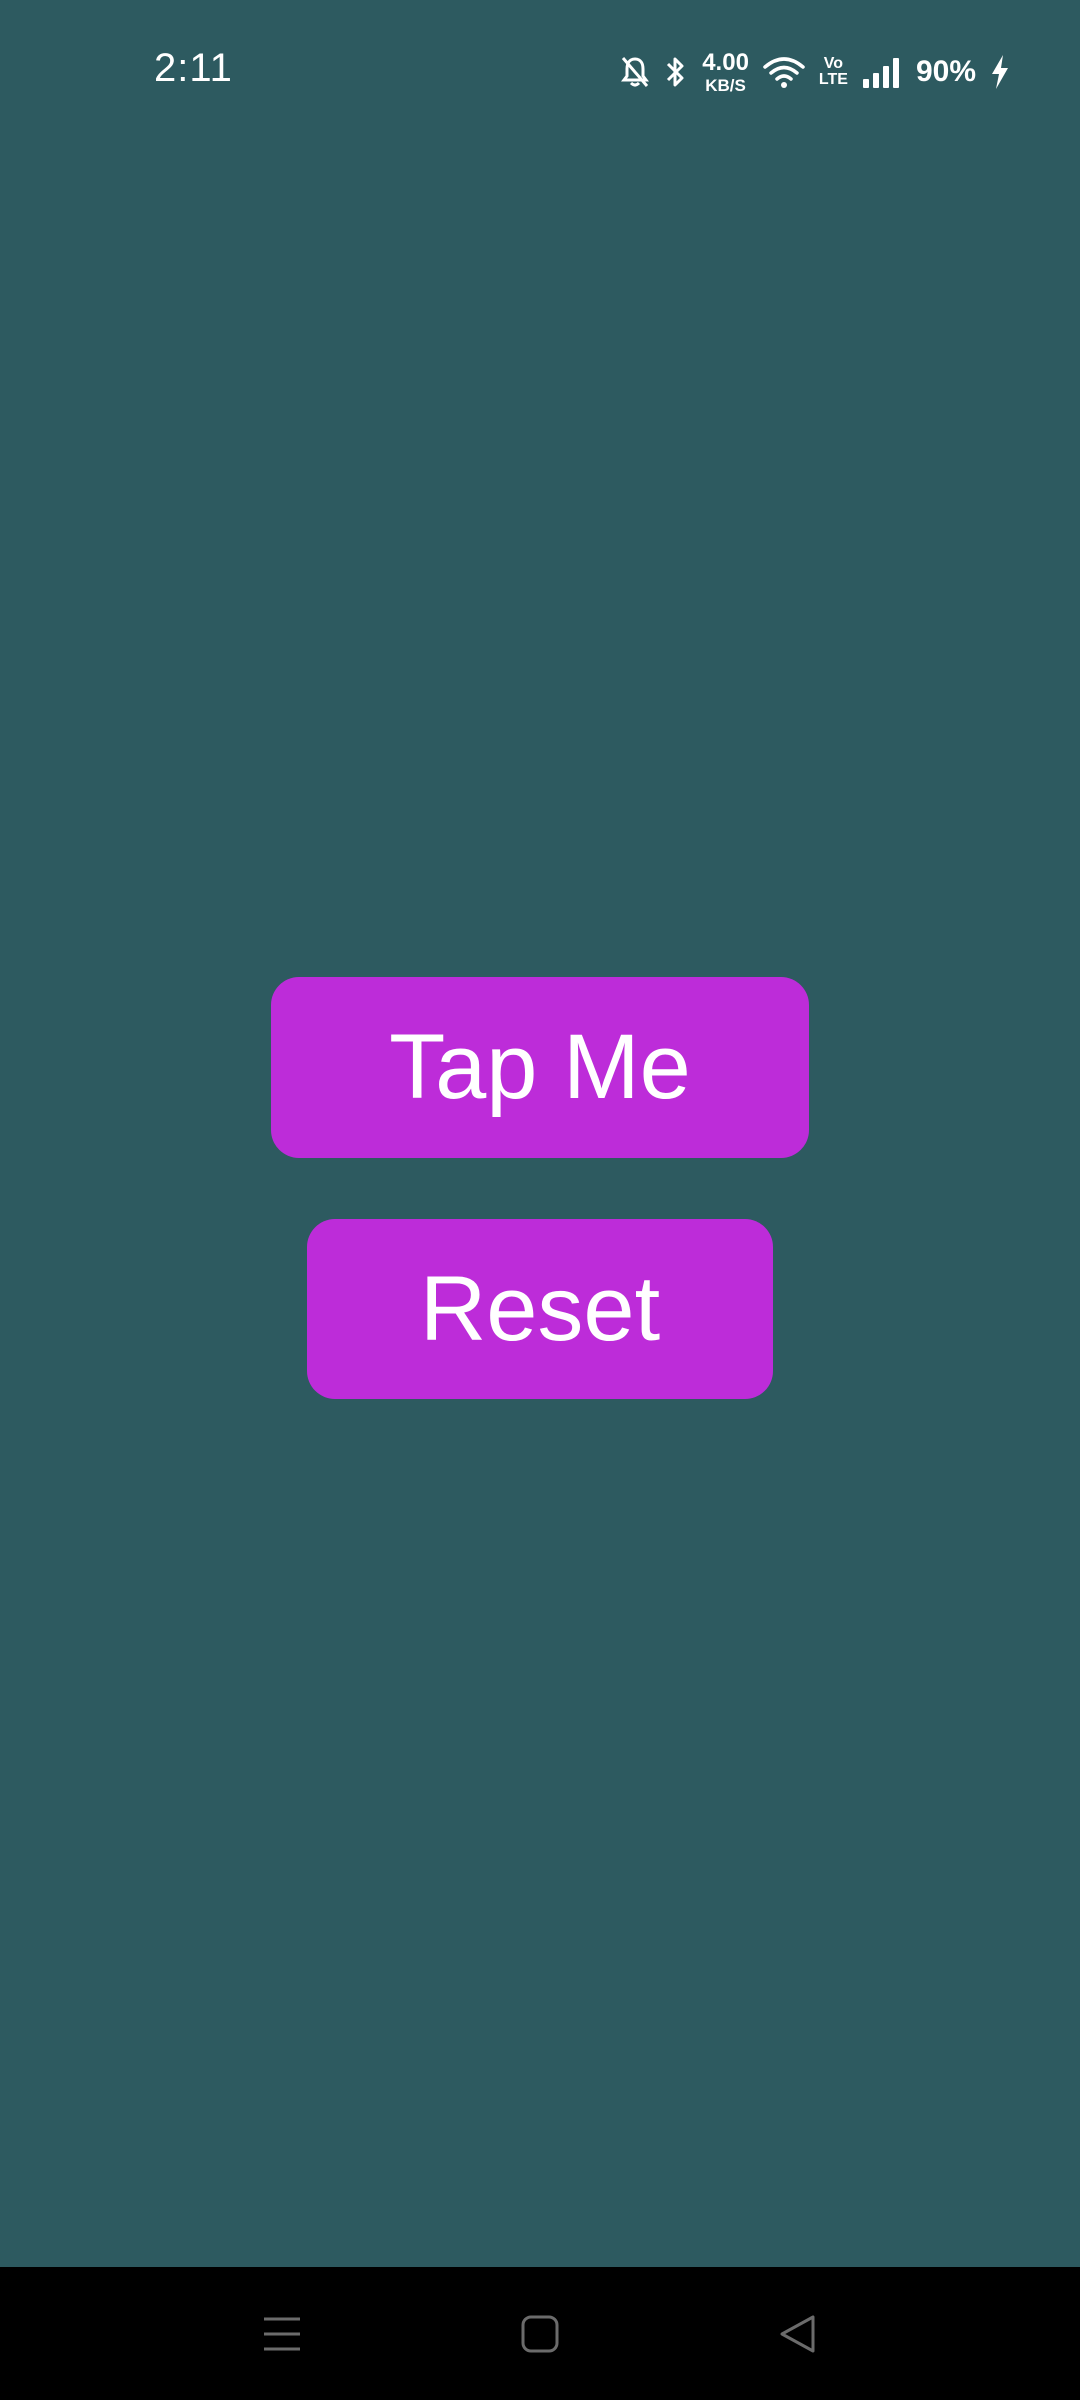  I want to click on reset-button: Reset, so click(540, 1309).